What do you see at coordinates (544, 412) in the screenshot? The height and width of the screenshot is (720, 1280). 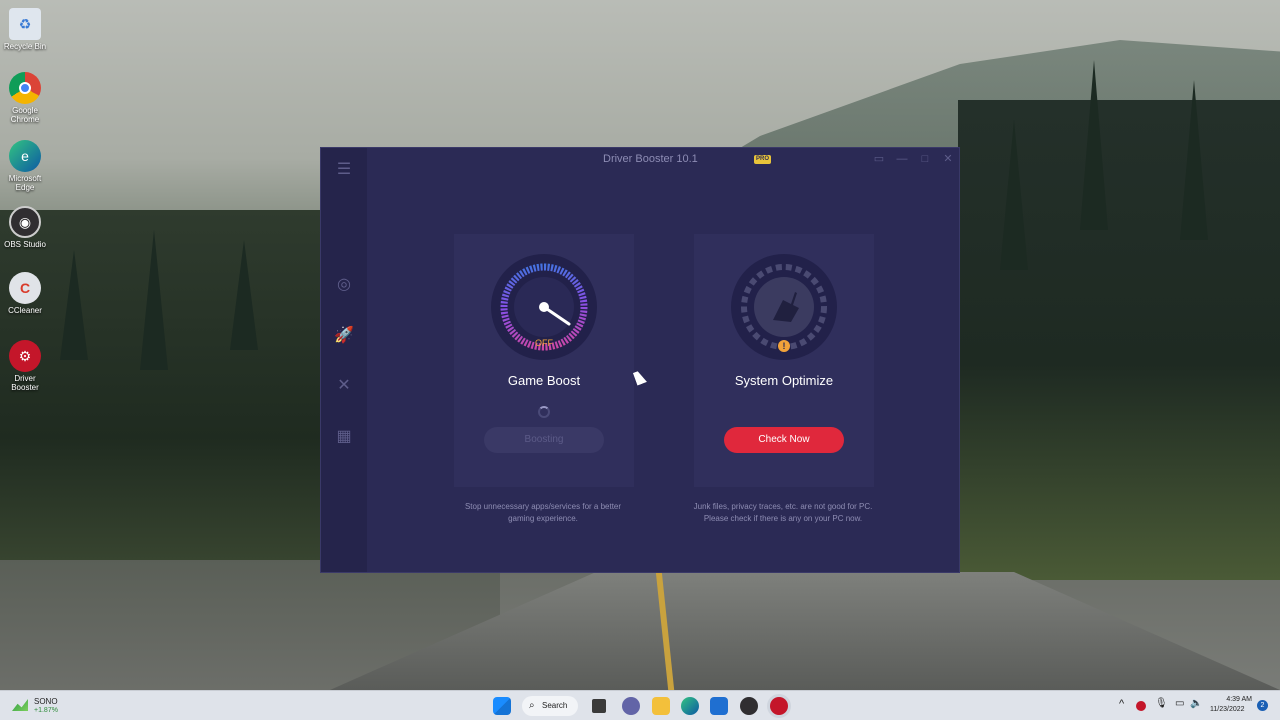 I see `loading-spinner-icon` at bounding box center [544, 412].